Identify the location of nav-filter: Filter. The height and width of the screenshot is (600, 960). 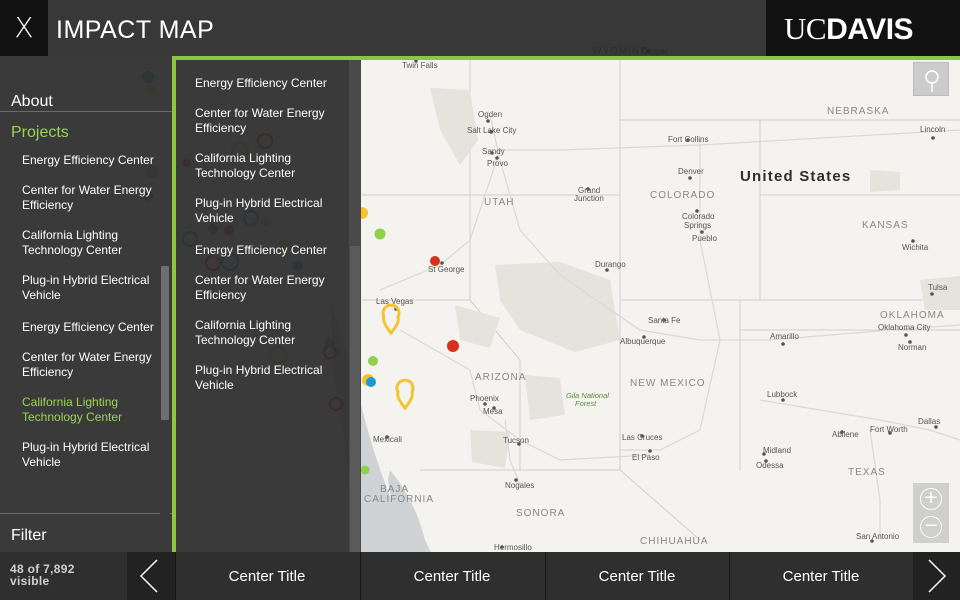
(29, 536).